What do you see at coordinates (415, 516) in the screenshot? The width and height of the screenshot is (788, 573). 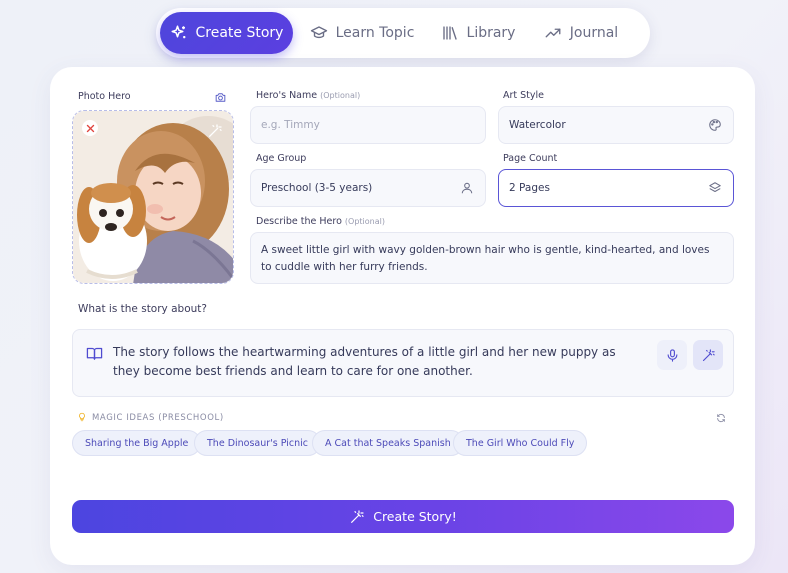 I see `create-story-label: Create Story!` at bounding box center [415, 516].